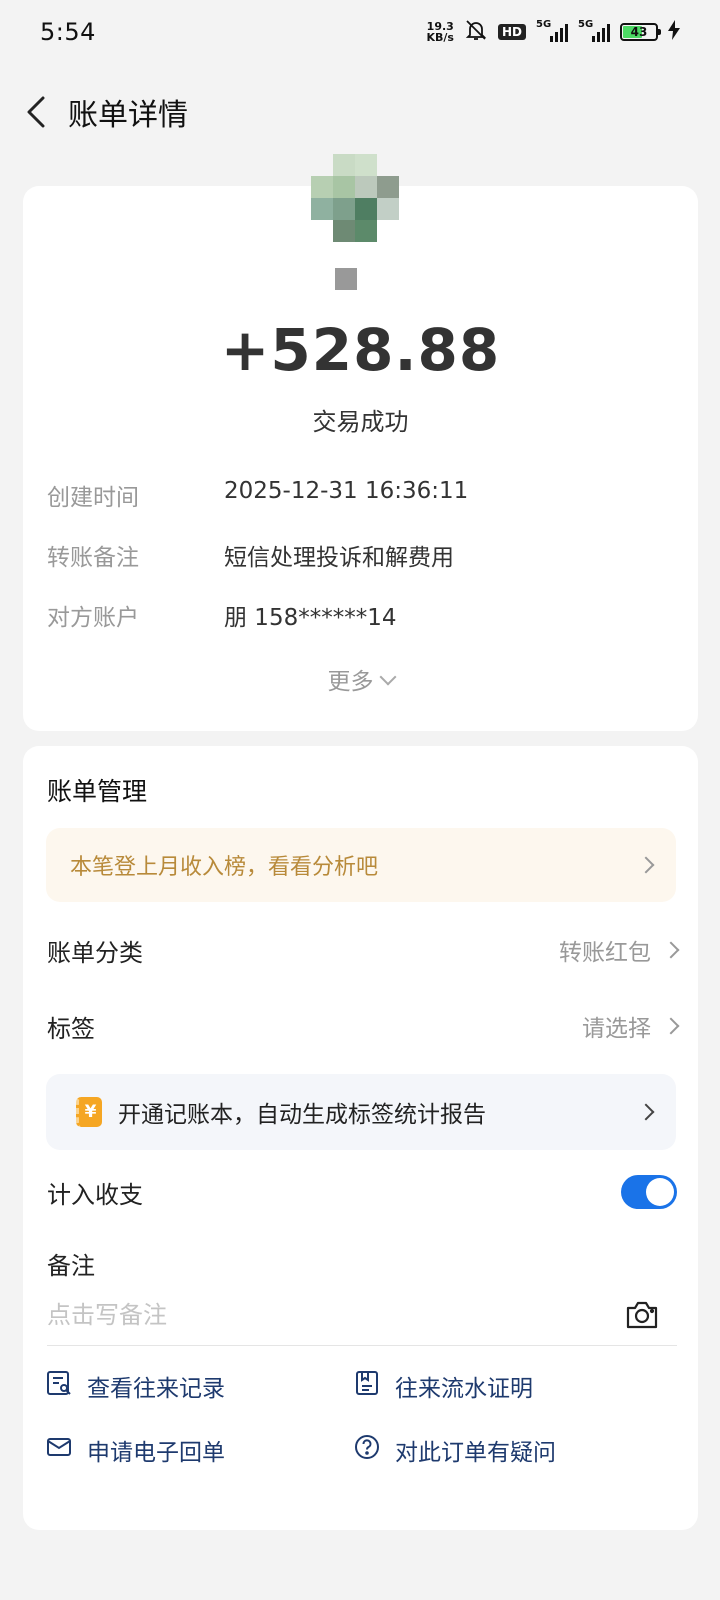 This screenshot has width=720, height=1600. What do you see at coordinates (367, 1386) in the screenshot?
I see `statement-icon` at bounding box center [367, 1386].